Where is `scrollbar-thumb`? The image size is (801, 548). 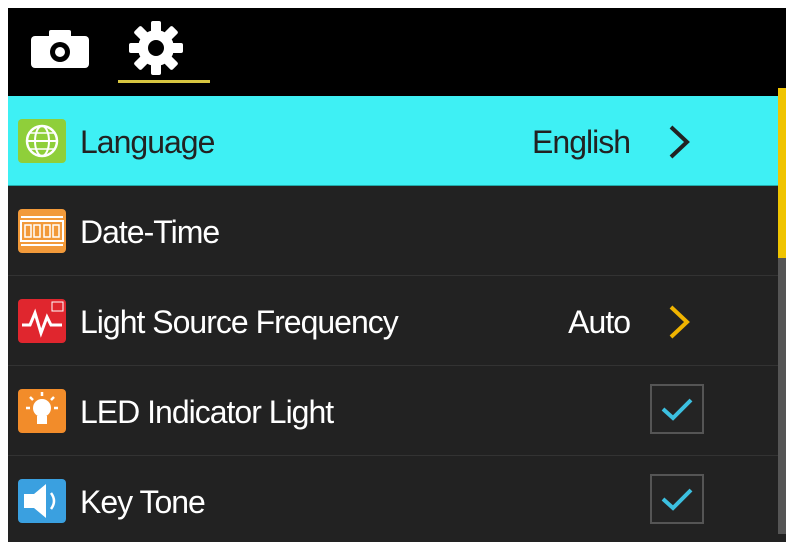 scrollbar-thumb is located at coordinates (782, 173).